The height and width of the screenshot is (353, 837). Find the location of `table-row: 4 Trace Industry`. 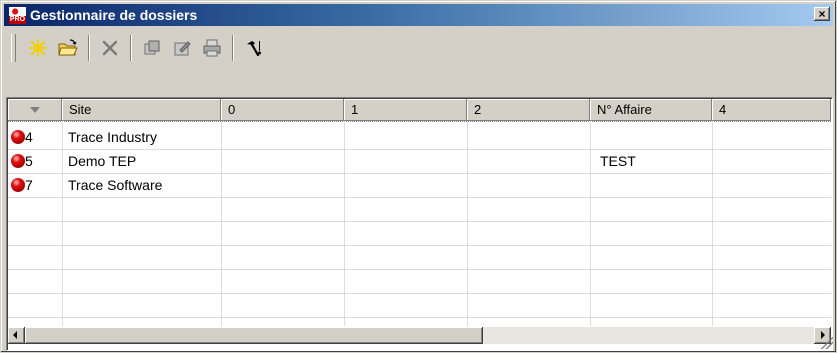

table-row: 4 Trace Industry is located at coordinates (419, 137).